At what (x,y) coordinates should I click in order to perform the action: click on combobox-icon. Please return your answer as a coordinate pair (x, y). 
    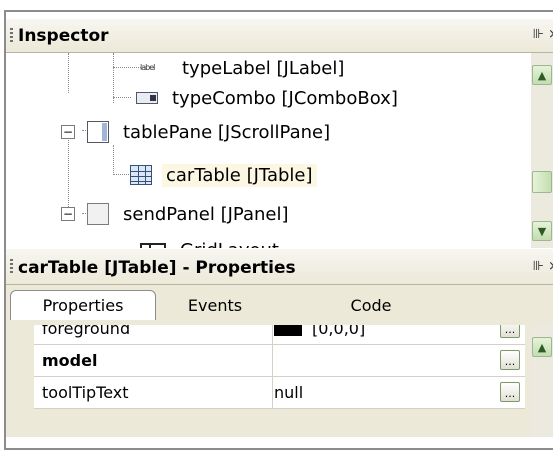
    Looking at the image, I should click on (147, 98).